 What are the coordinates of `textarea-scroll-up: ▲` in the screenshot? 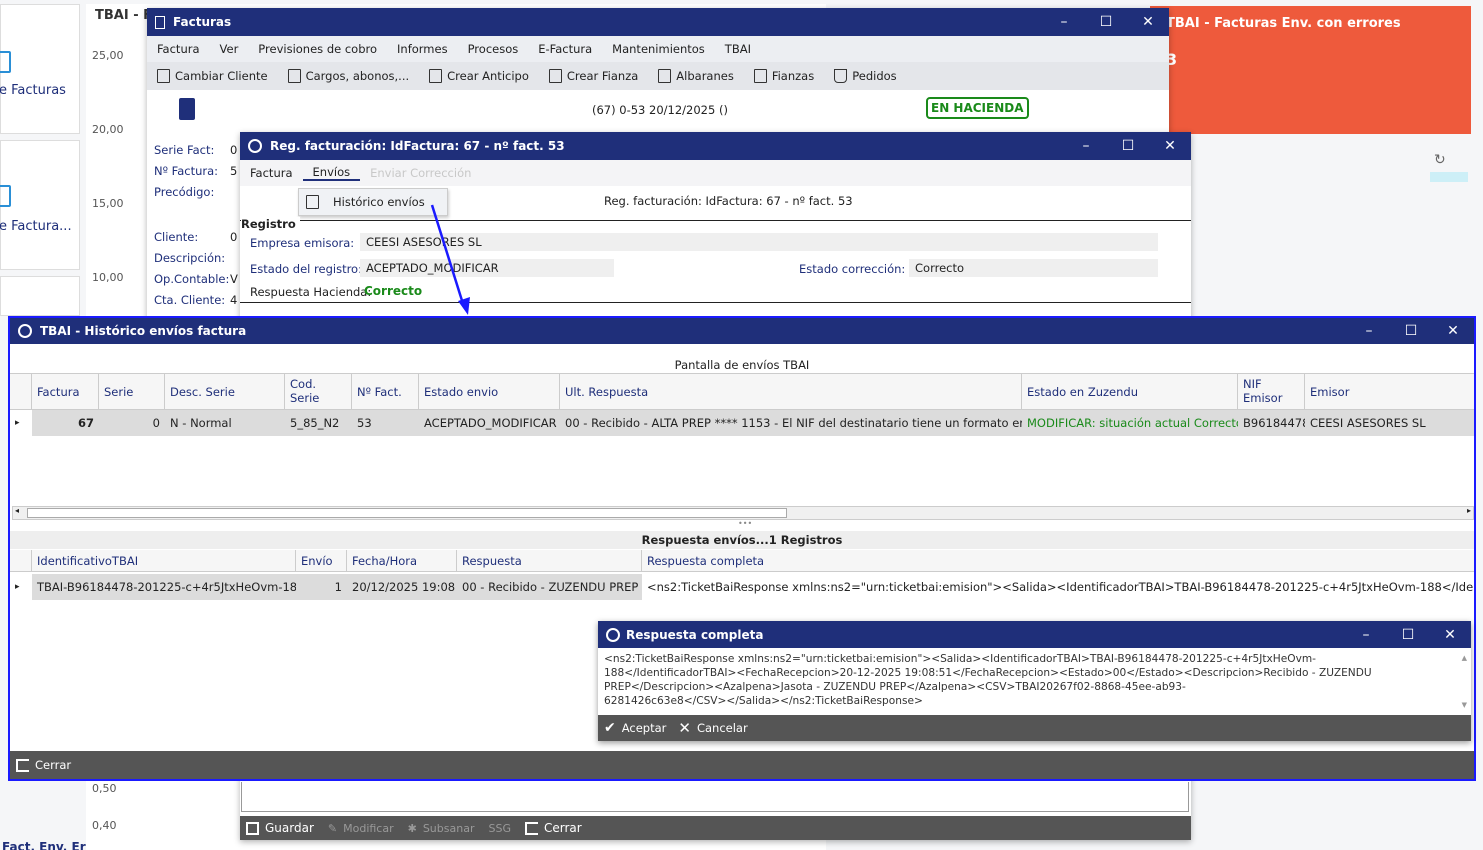 It's located at (1464, 658).